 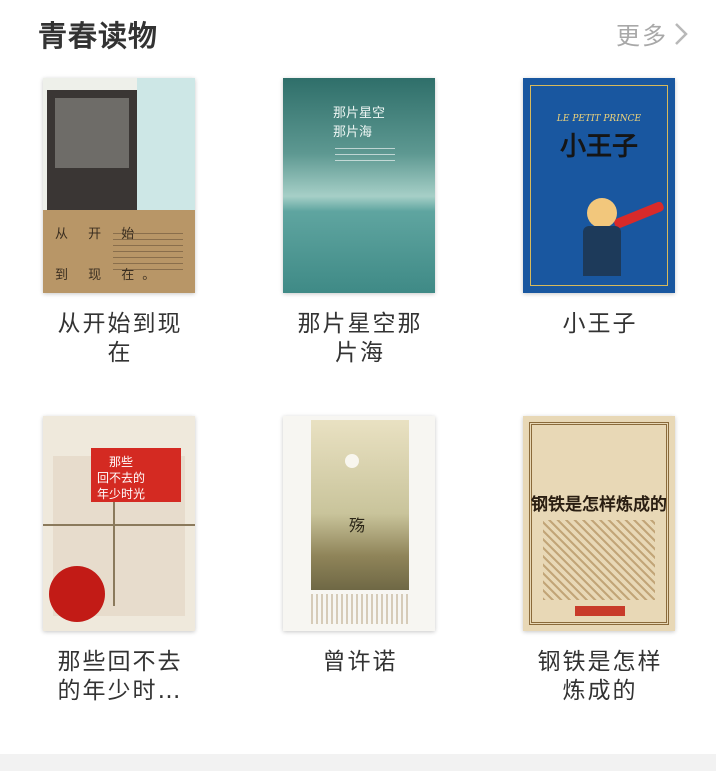 I want to click on cover-artwork, so click(x=360, y=505).